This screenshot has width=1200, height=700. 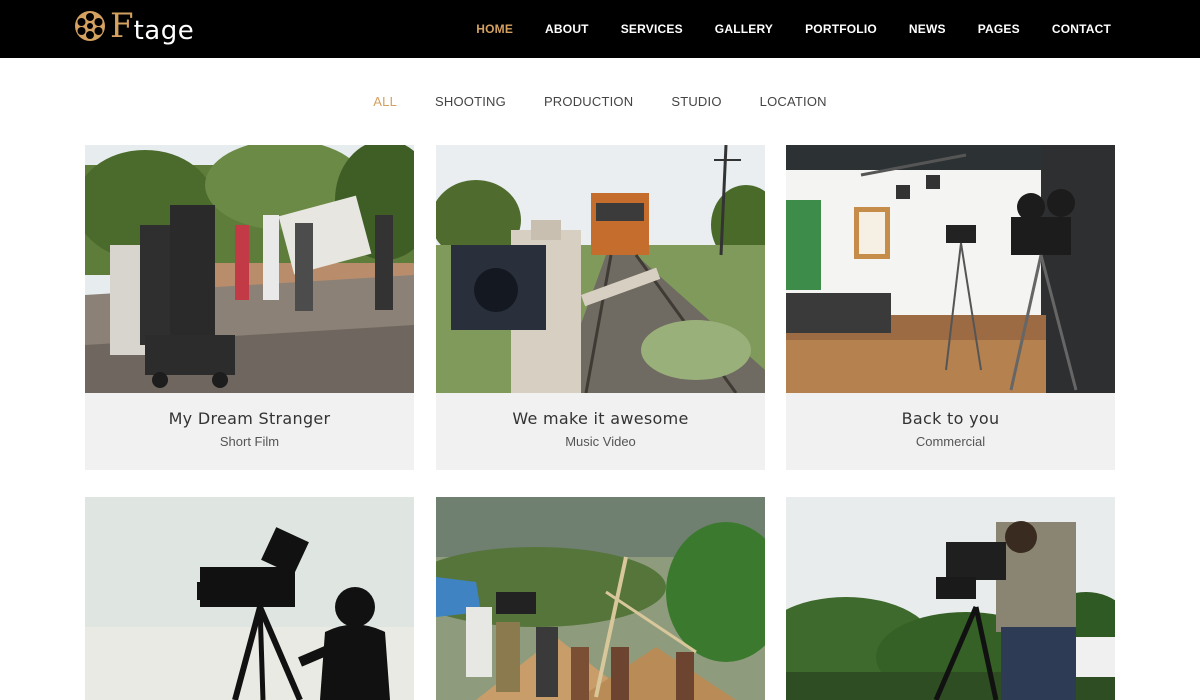 I want to click on filter-all: ALL, so click(x=385, y=101).